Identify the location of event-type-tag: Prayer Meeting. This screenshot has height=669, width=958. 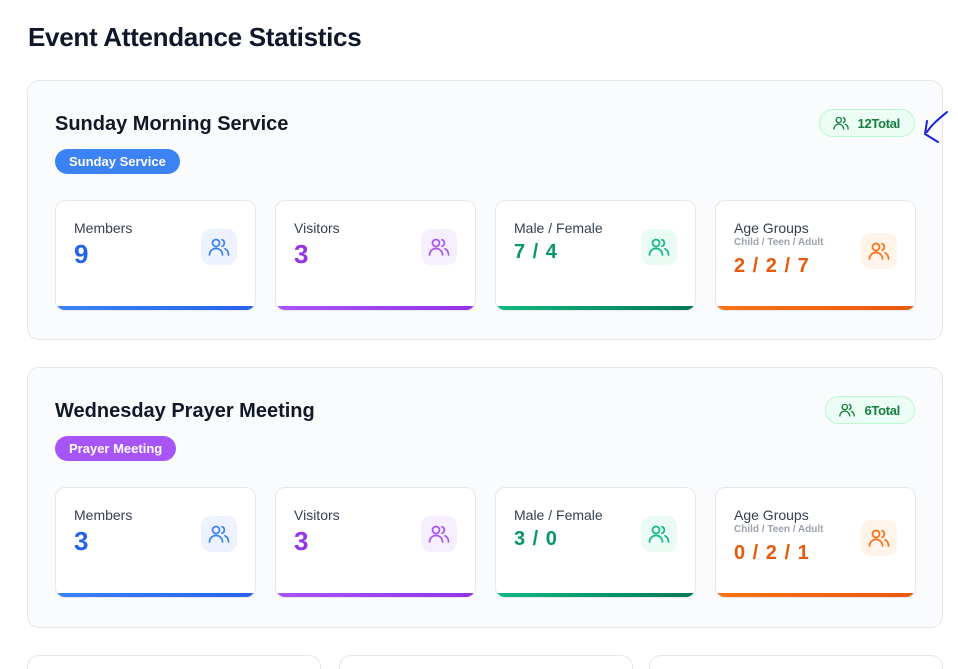
(116, 448).